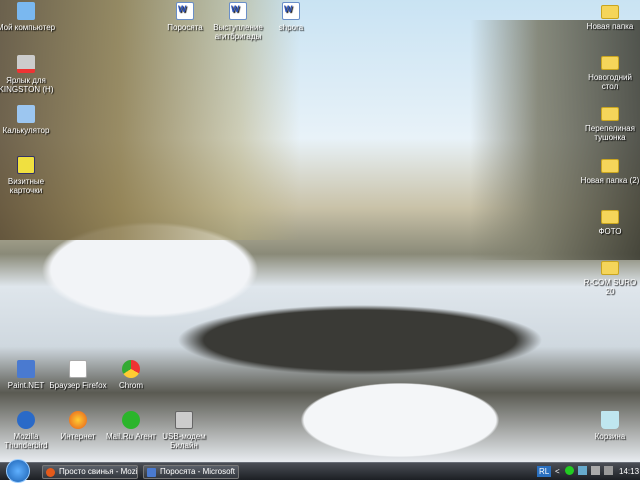  I want to click on desktop-icon-document: shpora, so click(291, 17).